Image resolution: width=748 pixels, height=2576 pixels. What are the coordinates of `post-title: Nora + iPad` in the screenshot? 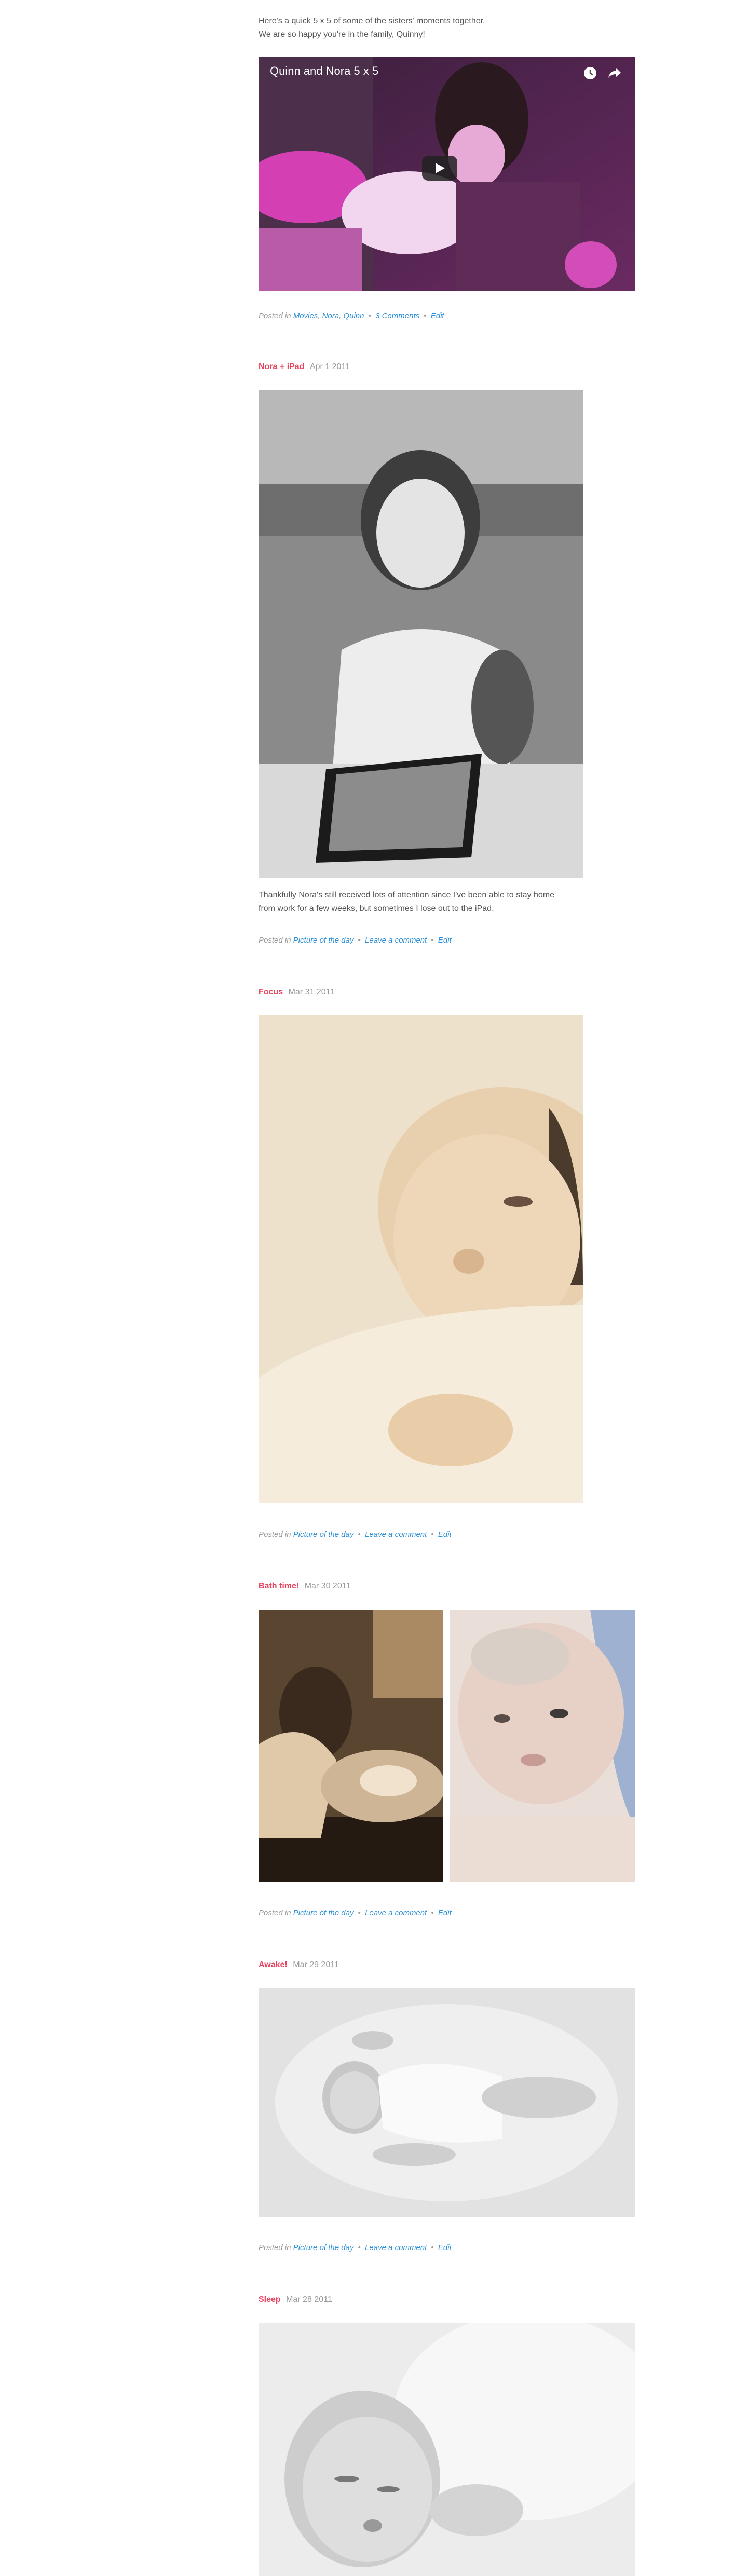 It's located at (281, 366).